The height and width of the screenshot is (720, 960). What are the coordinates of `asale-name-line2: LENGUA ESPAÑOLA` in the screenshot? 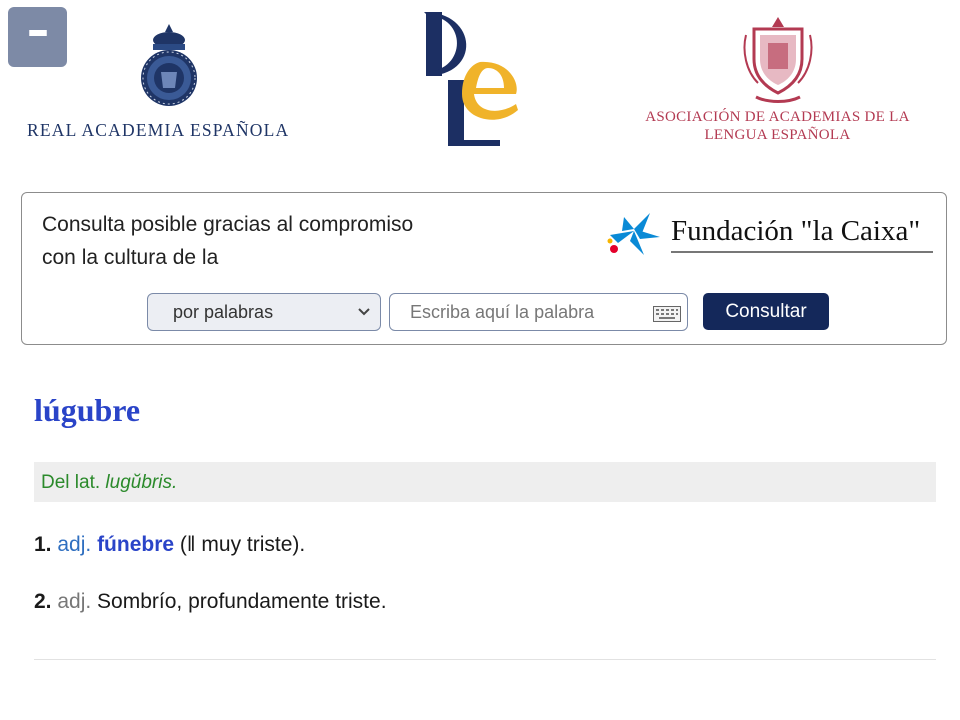 It's located at (777, 135).